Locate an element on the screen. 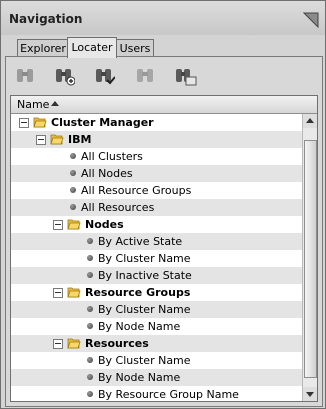 The image size is (326, 409). tree-folder-row: Cluster Manager is located at coordinates (157, 122).